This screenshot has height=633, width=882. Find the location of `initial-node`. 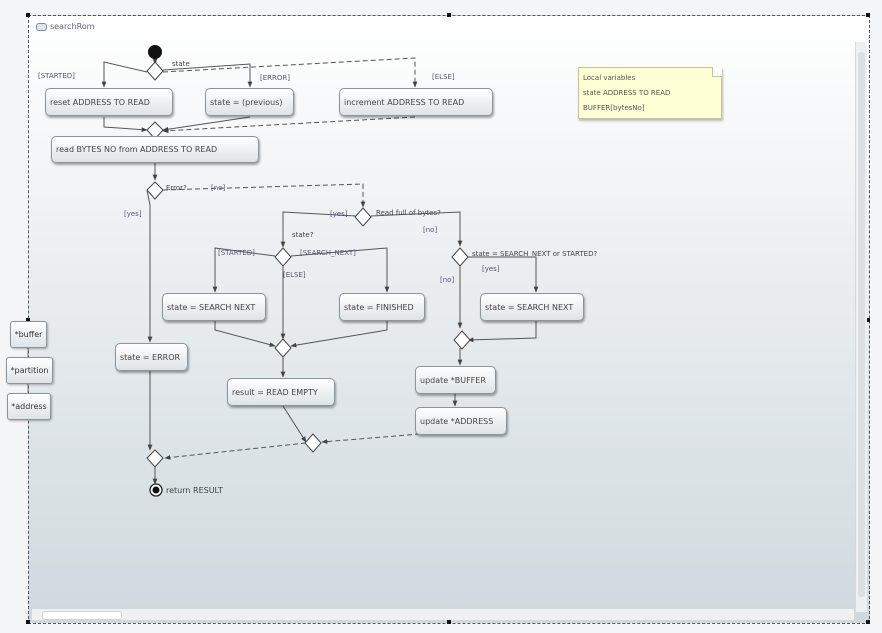

initial-node is located at coordinates (155, 52).